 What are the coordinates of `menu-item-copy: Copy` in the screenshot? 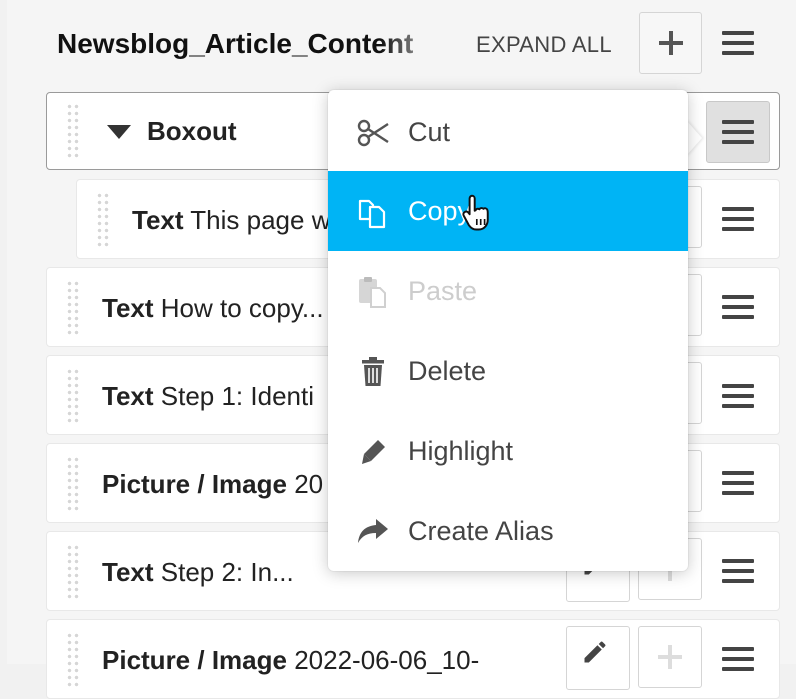 It's located at (508, 211).